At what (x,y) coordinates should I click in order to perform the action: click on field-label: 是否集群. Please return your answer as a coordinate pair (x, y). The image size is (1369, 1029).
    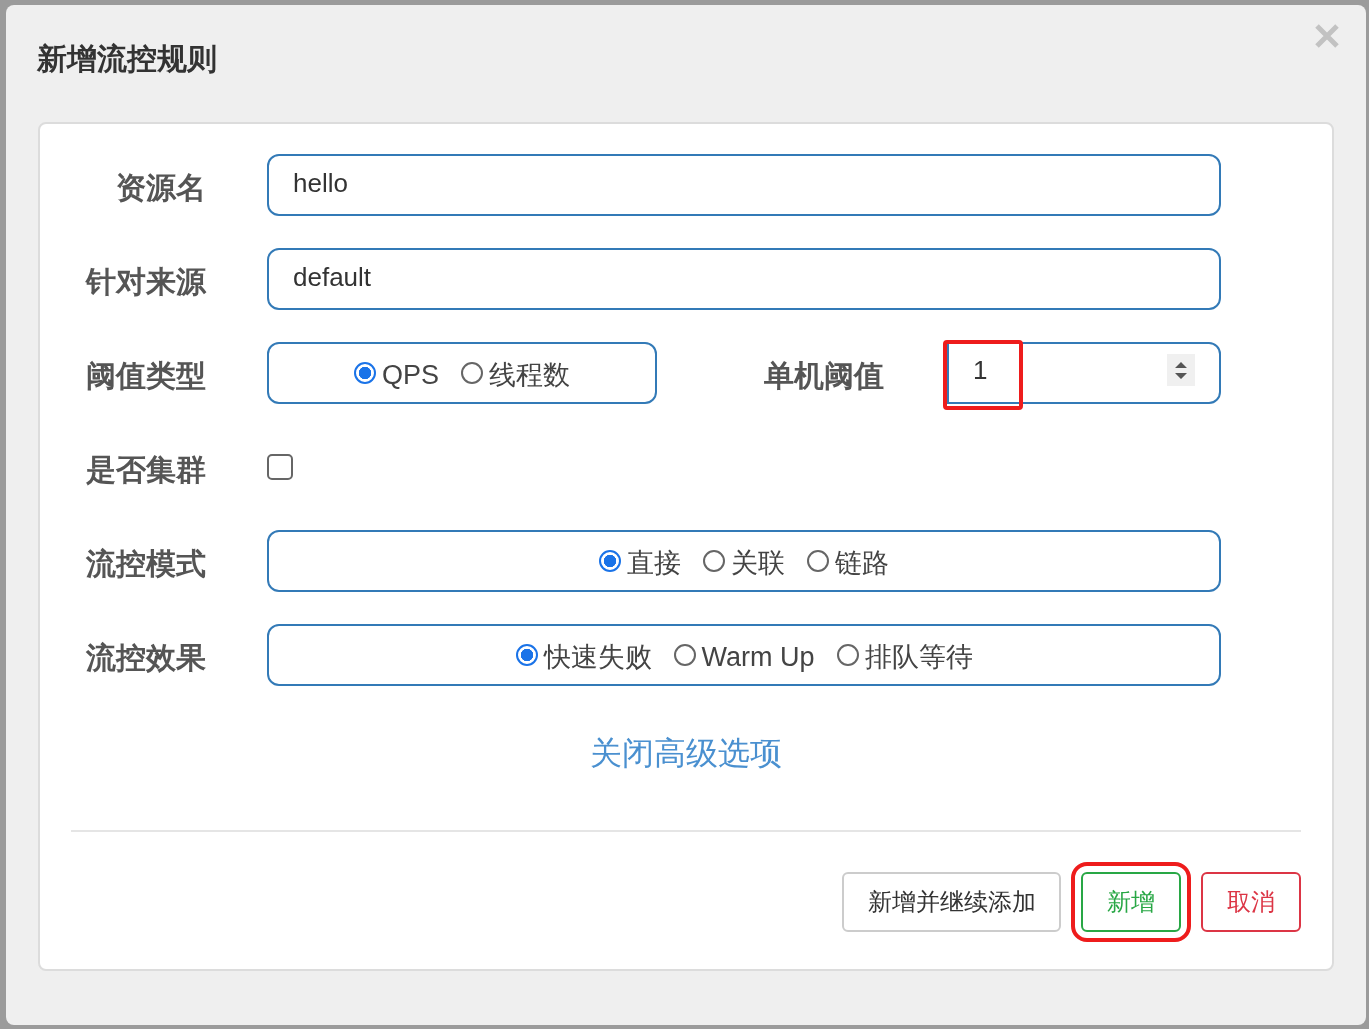
    Looking at the image, I should click on (145, 469).